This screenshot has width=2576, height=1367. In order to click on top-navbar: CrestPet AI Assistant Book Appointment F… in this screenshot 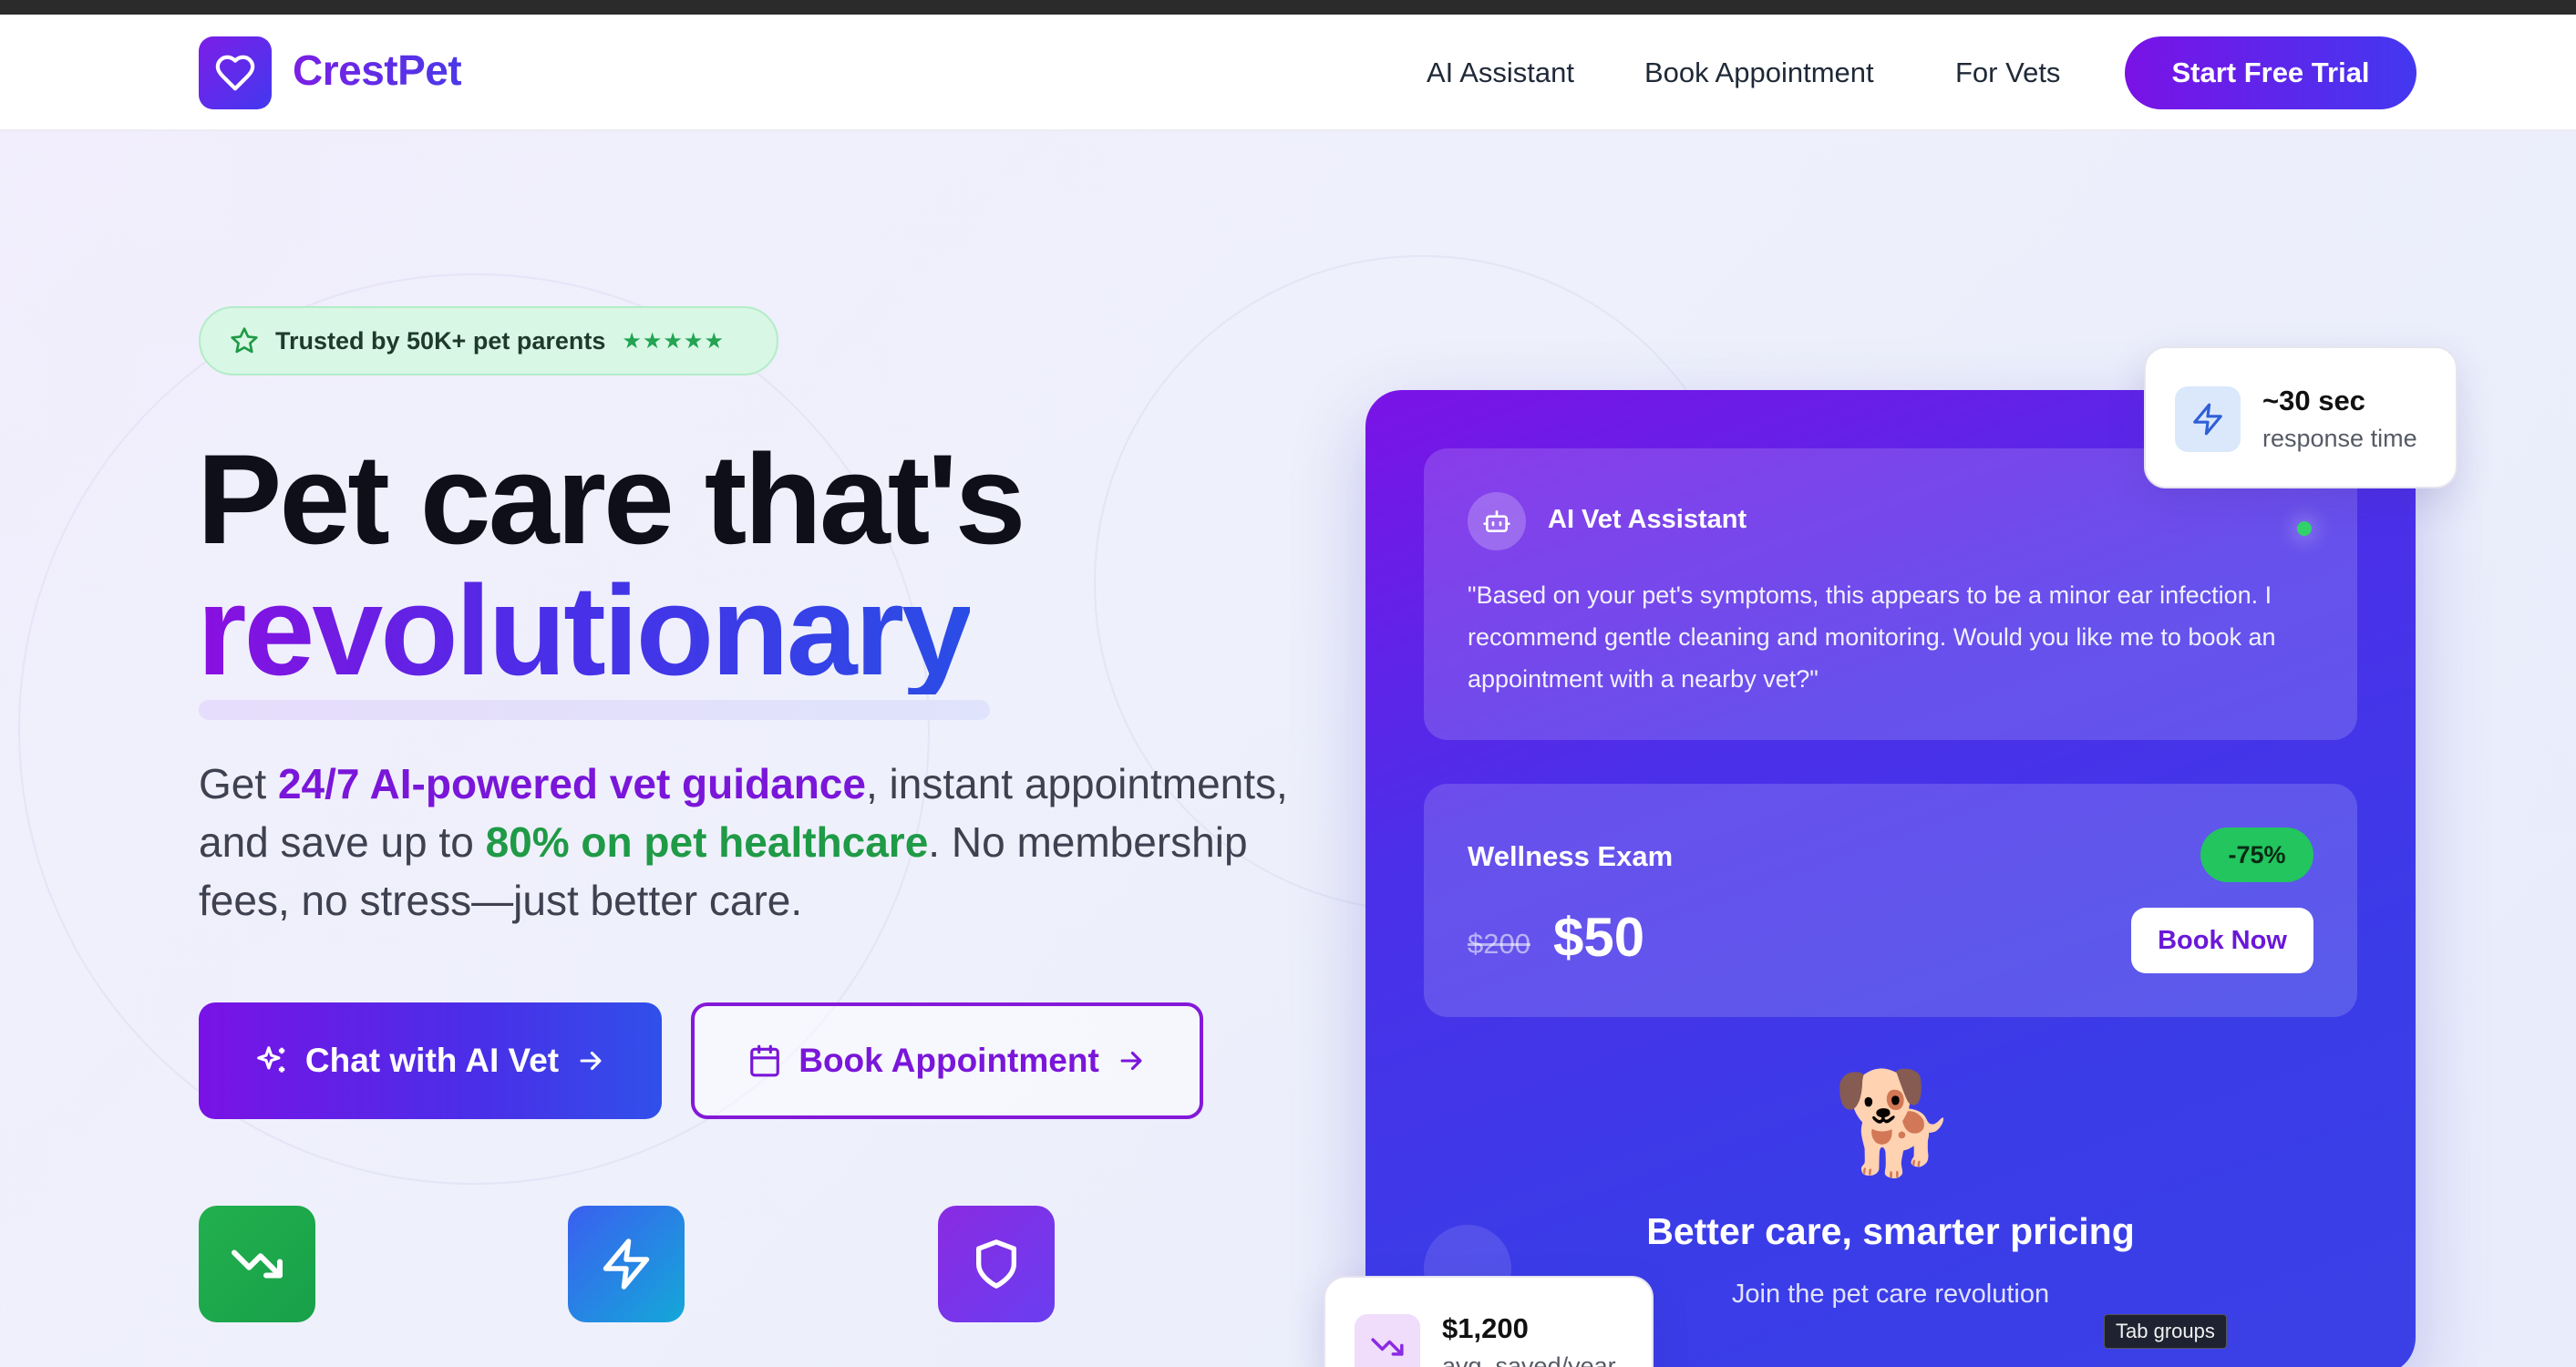, I will do `click(1288, 73)`.